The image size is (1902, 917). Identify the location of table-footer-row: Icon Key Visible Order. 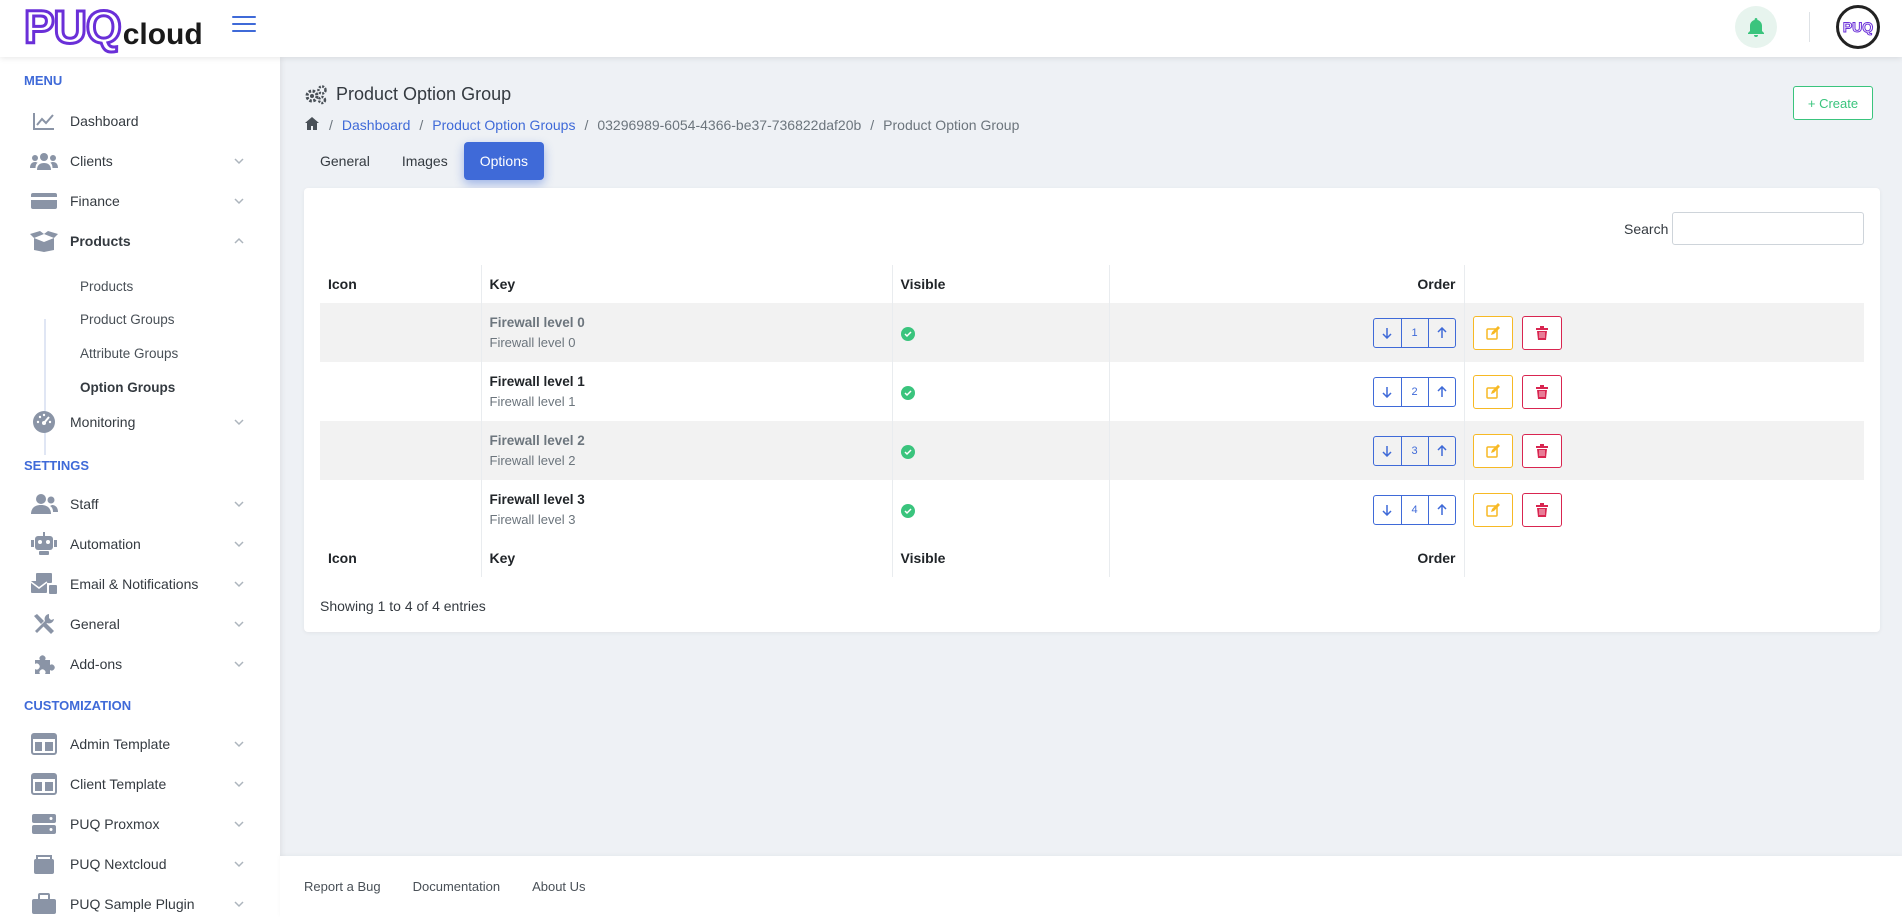
(1092, 558).